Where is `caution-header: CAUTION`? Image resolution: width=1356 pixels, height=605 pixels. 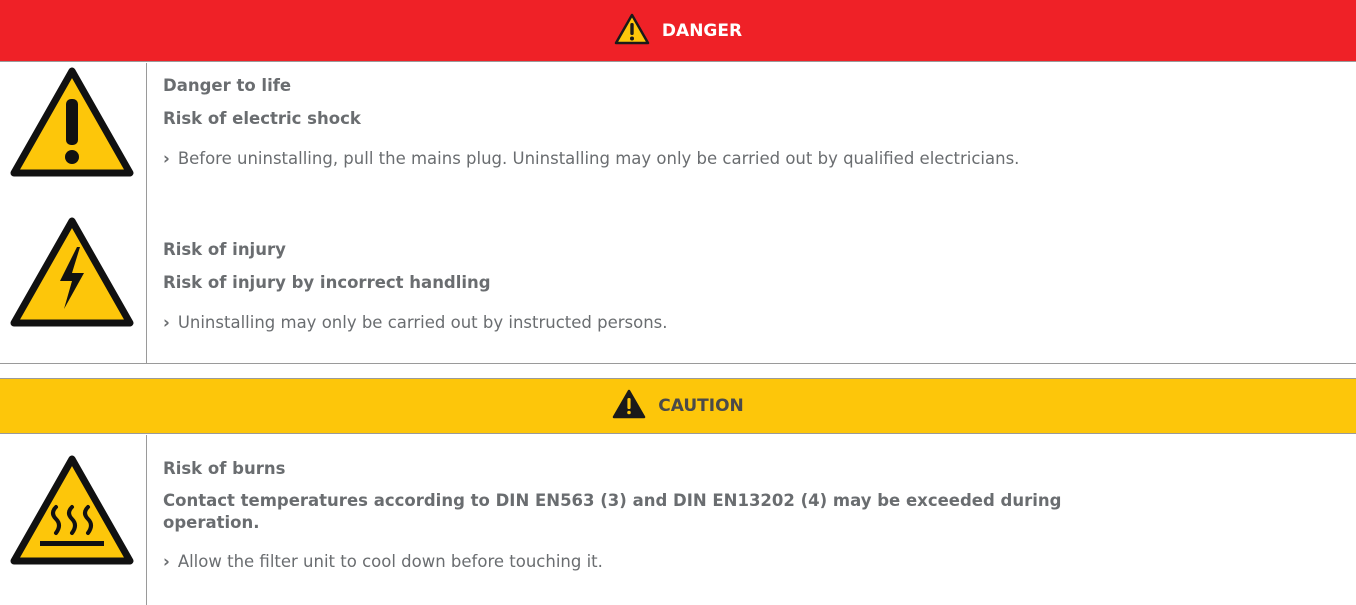
caution-header: CAUTION is located at coordinates (678, 406).